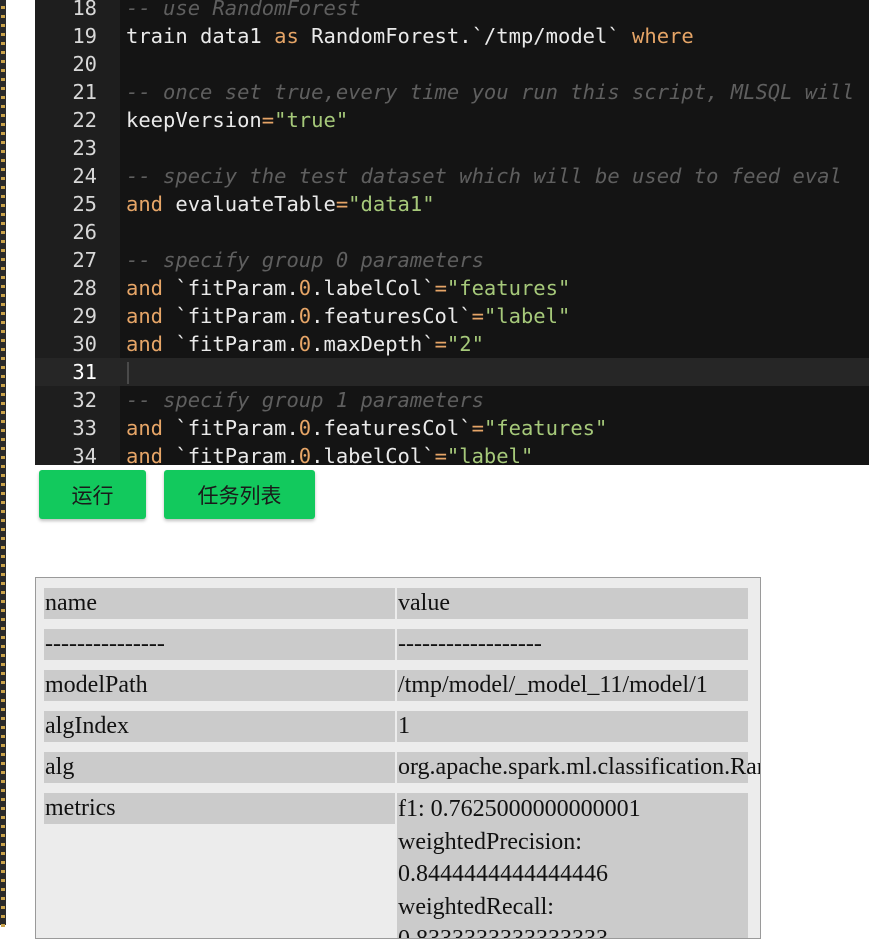  I want to click on table-row: modelPath /tmp/model/_model_11/model/1, so click(400, 685).